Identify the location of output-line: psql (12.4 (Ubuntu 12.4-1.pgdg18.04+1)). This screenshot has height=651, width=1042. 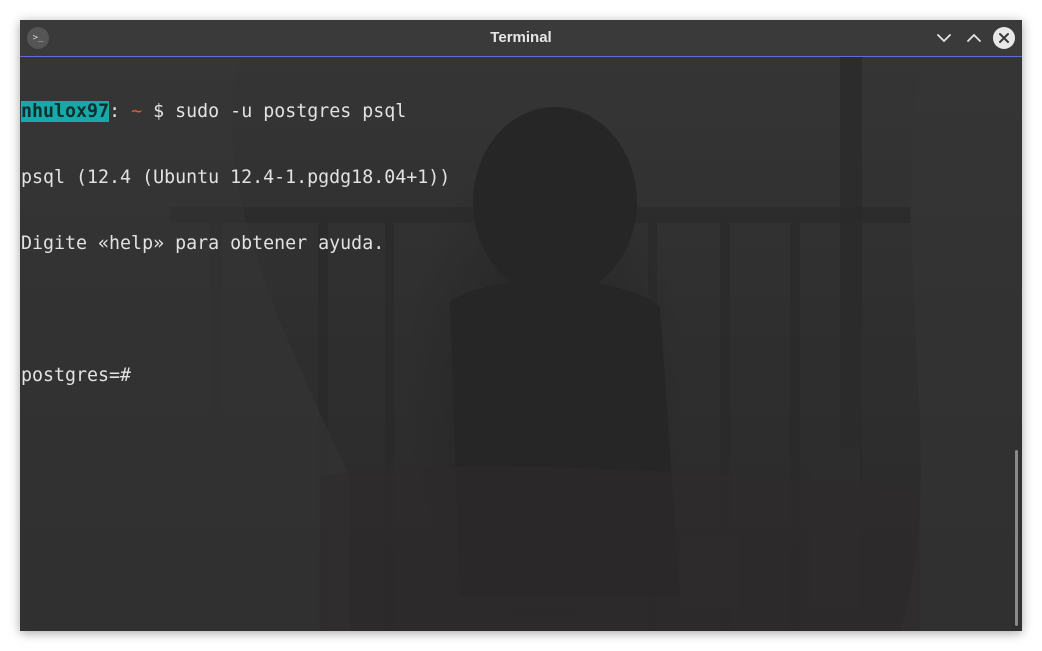
(236, 177).